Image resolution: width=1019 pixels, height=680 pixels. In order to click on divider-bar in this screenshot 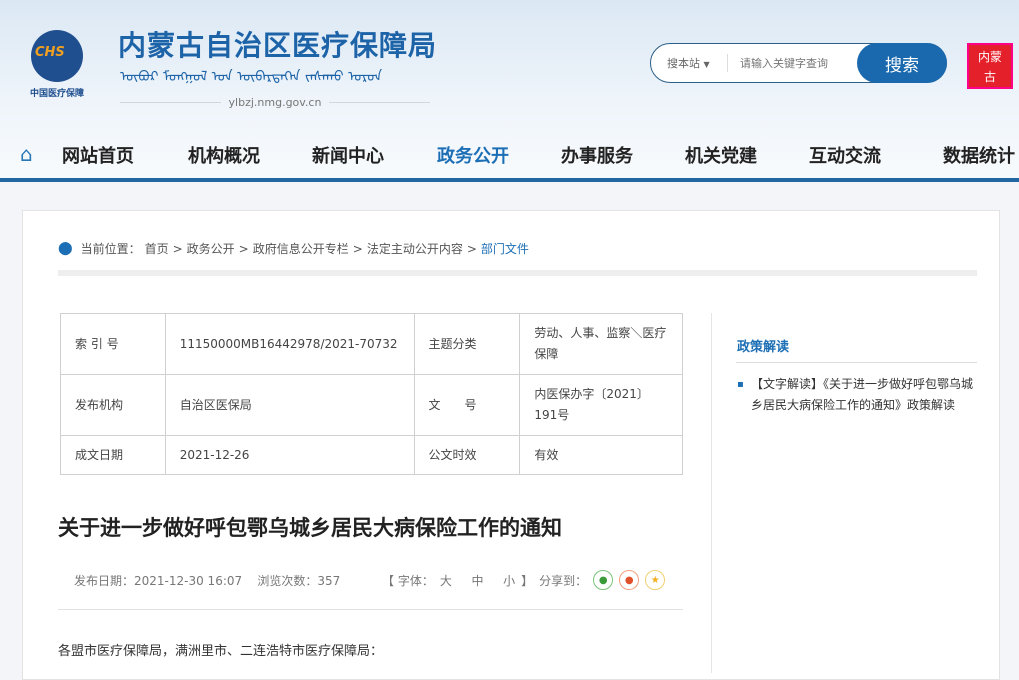, I will do `click(517, 273)`.